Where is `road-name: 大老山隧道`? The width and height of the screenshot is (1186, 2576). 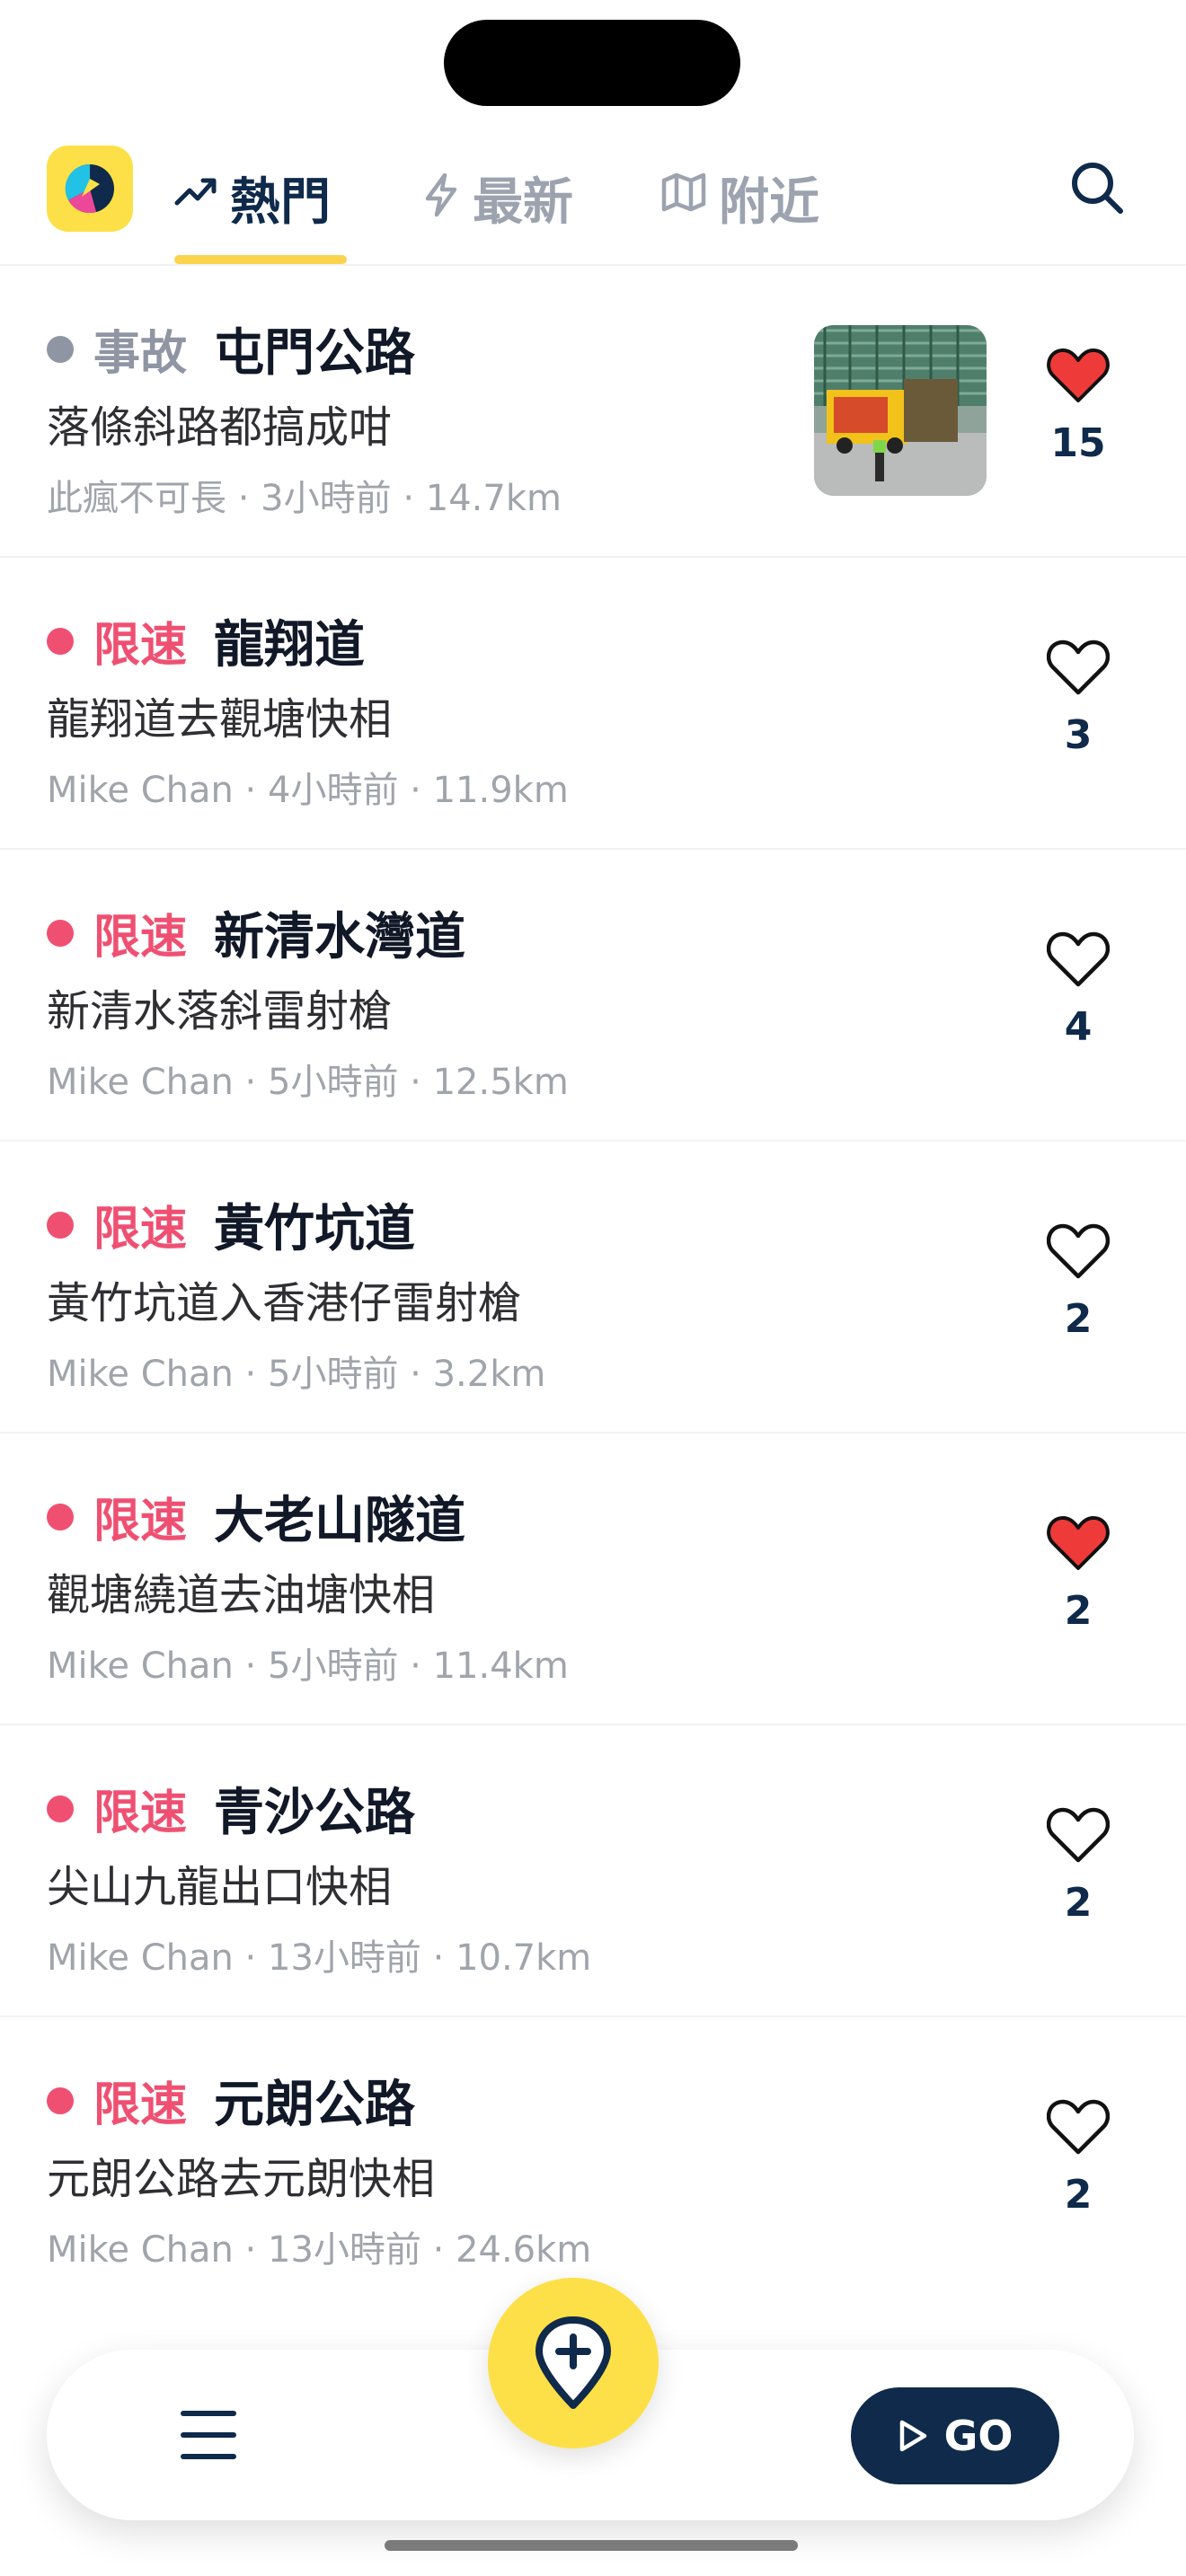 road-name: 大老山隧道 is located at coordinates (340, 1521).